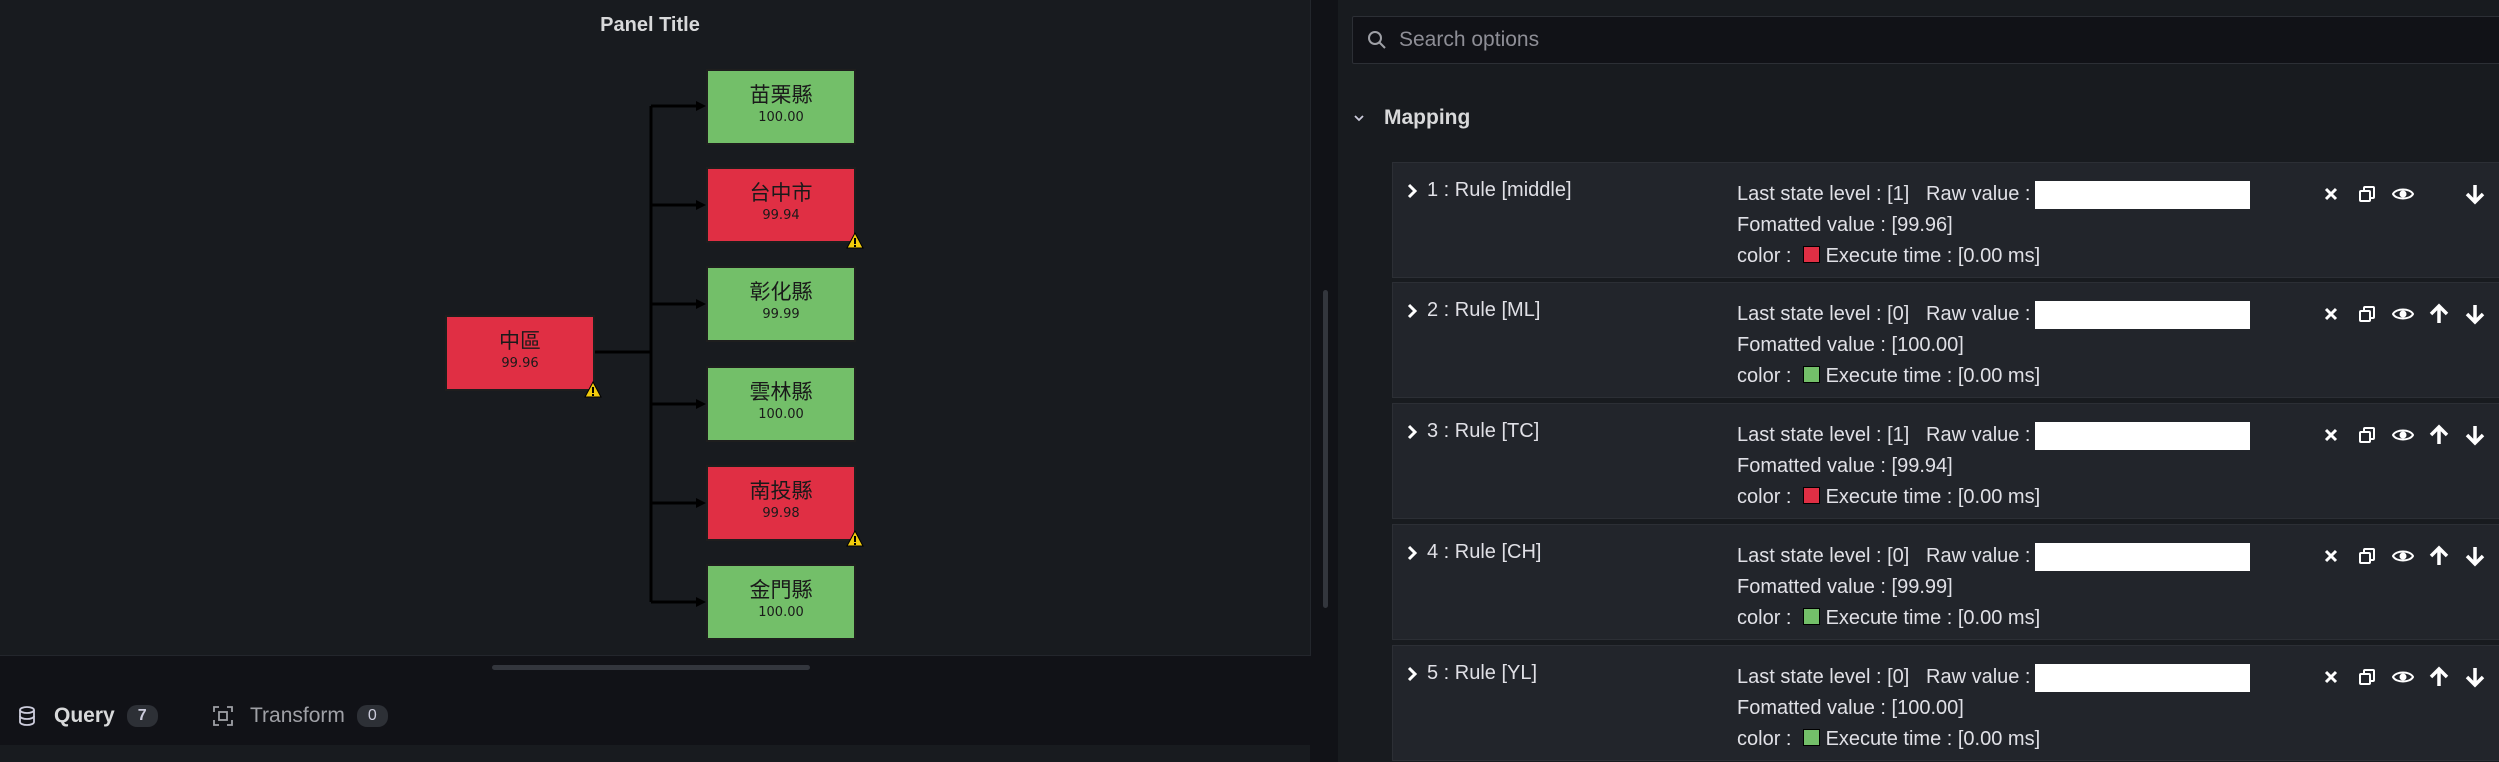 The image size is (2499, 762). Describe the element at coordinates (1484, 552) in the screenshot. I see `rule-title: 4 : Rule [CH]` at that location.